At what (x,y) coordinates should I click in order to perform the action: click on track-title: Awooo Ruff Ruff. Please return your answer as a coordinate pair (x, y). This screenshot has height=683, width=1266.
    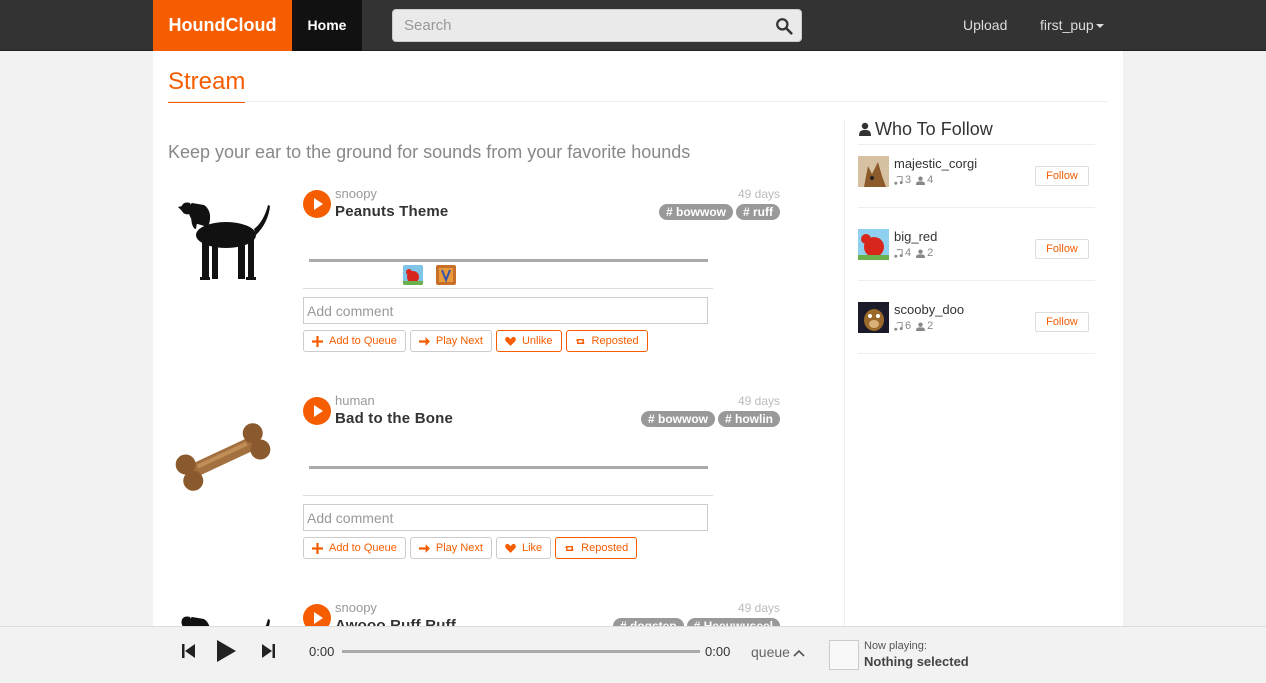
    Looking at the image, I should click on (395, 621).